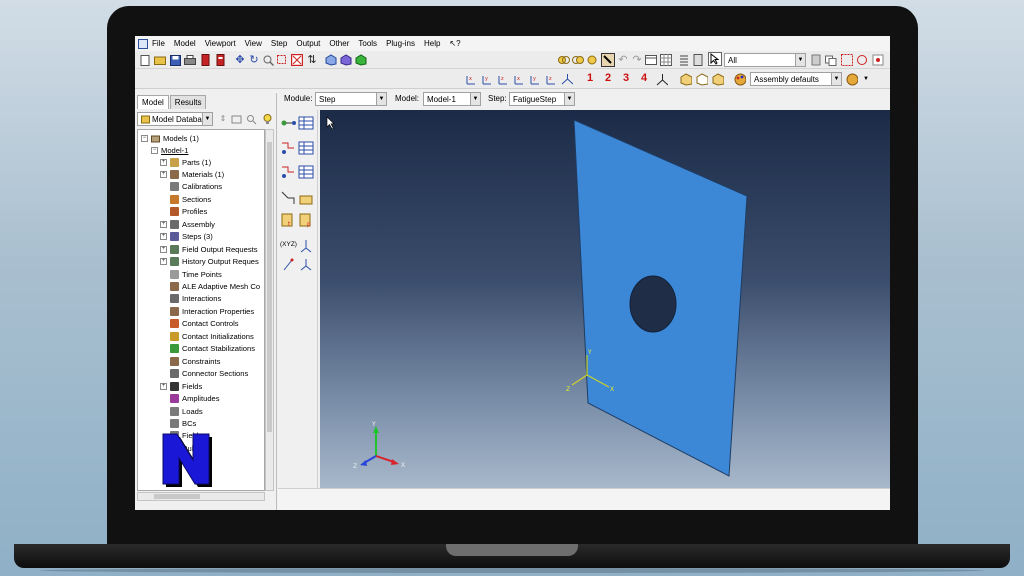 The width and height of the screenshot is (1024, 576). I want to click on lightbulb-icon, so click(267, 119).